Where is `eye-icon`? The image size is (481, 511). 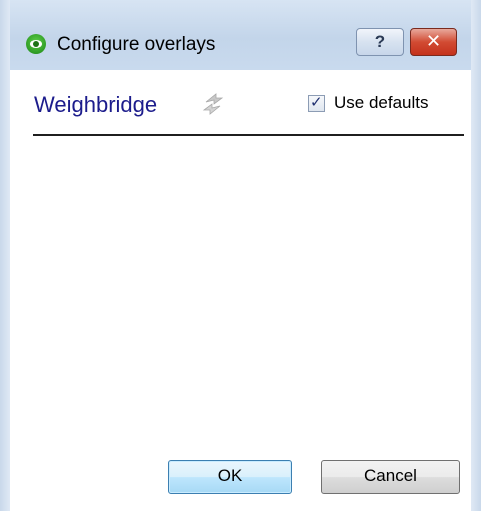
eye-icon is located at coordinates (36, 44).